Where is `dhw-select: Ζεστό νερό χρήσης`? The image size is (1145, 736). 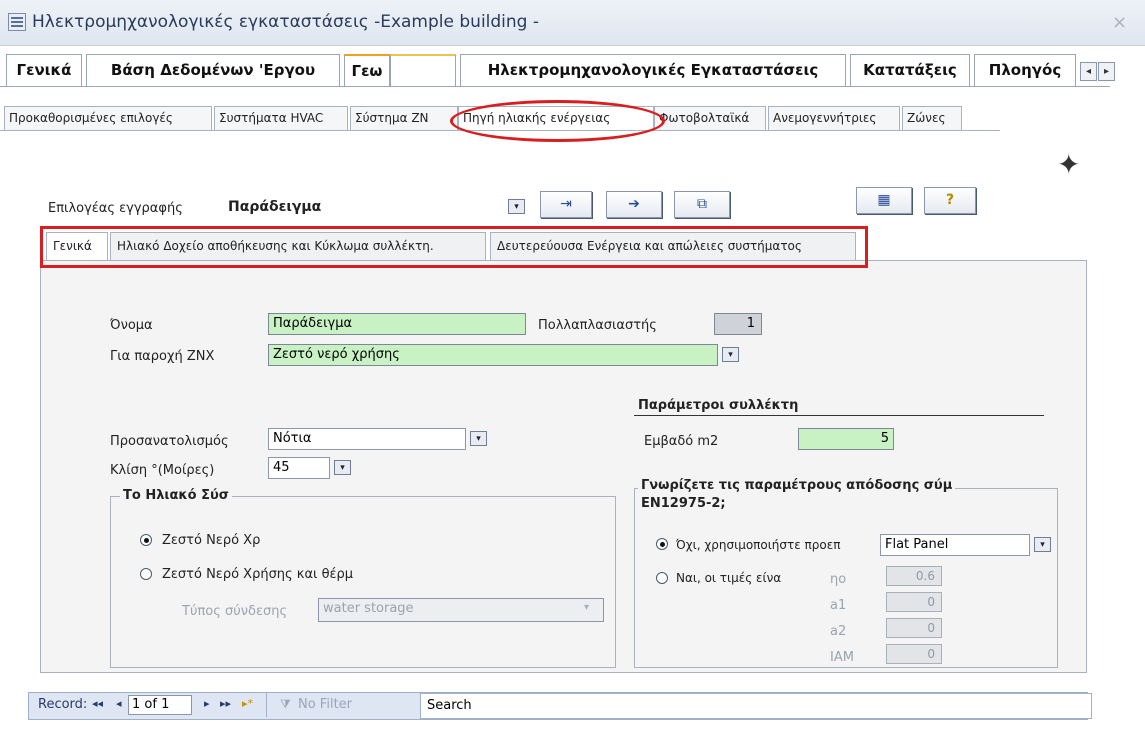
dhw-select: Ζεστό νερό χρήσης is located at coordinates (493, 355).